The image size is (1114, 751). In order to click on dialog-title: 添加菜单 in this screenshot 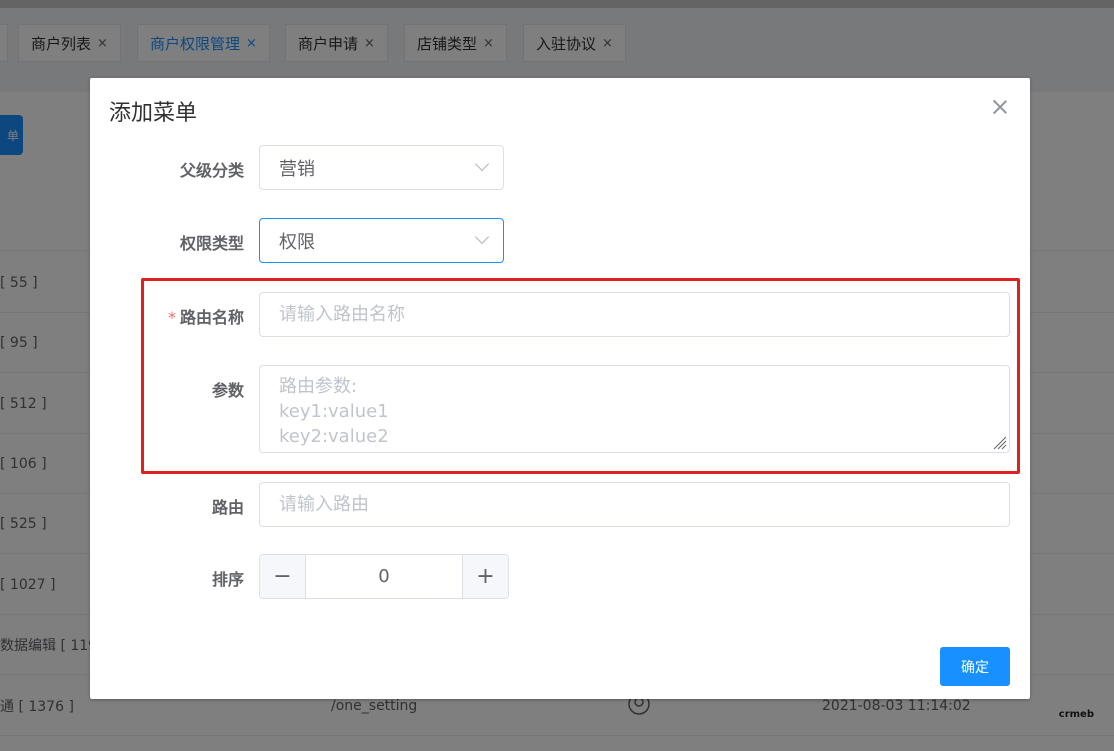, I will do `click(153, 113)`.